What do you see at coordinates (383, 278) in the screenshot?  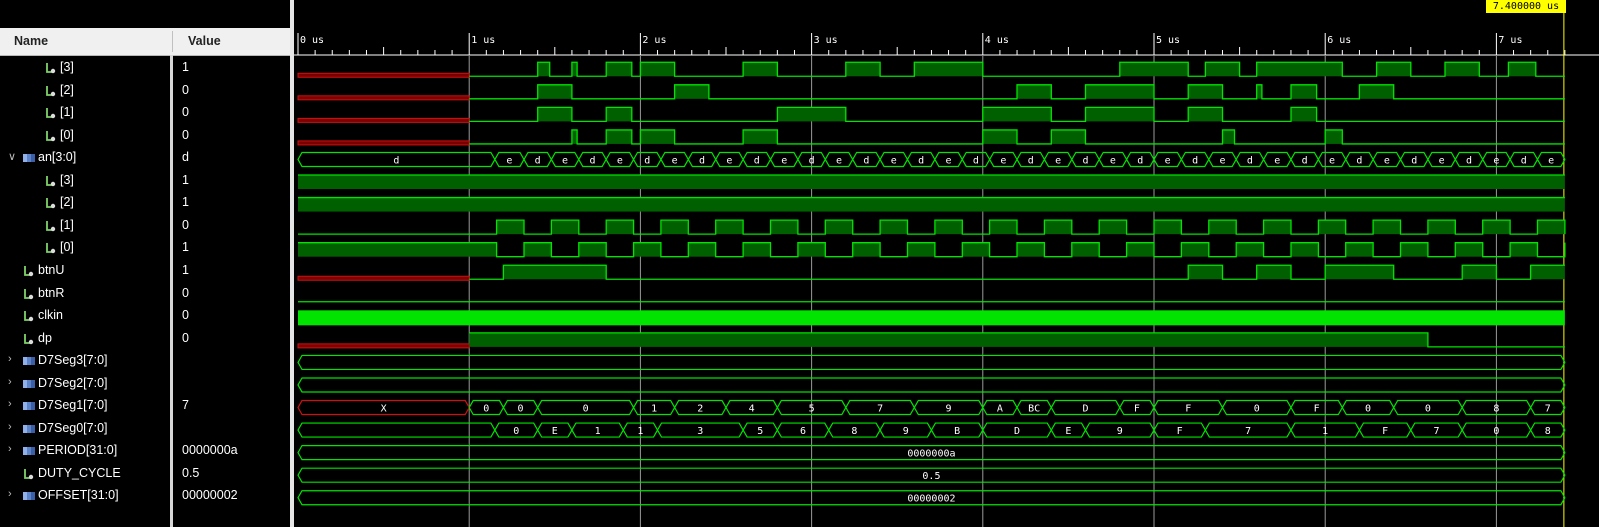 I see `undefined-segment` at bounding box center [383, 278].